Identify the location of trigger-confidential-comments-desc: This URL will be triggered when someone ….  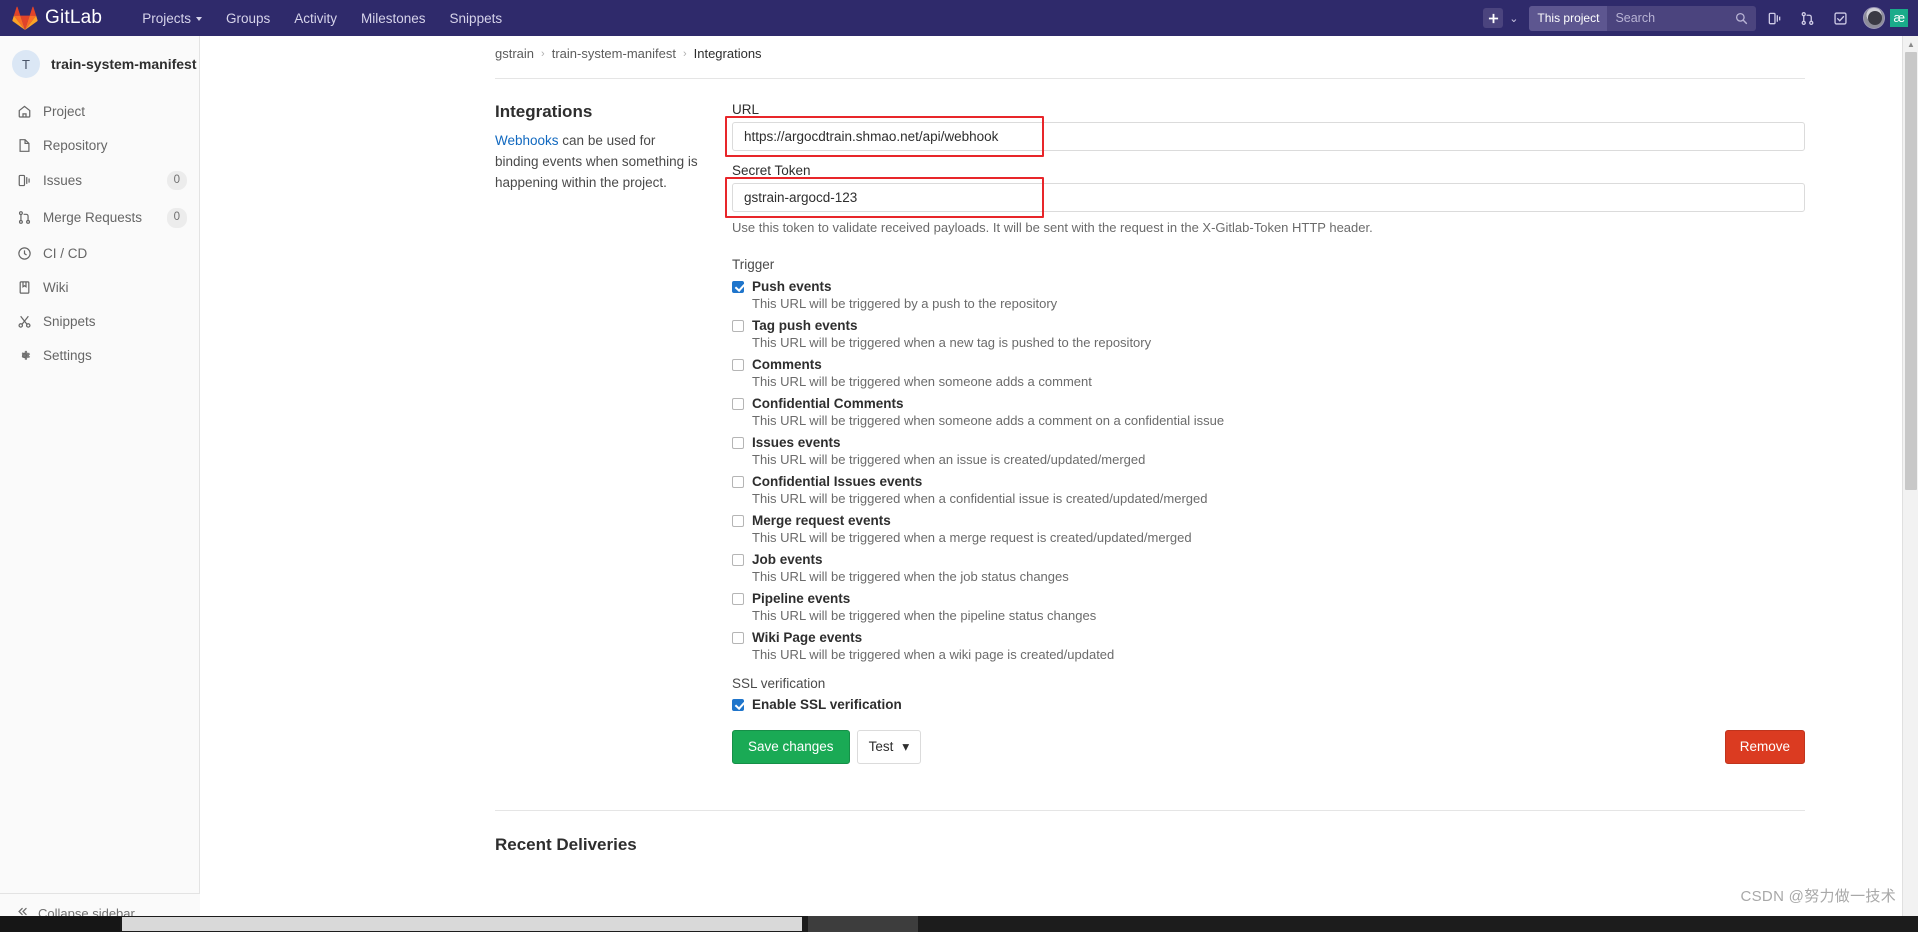
(988, 420).